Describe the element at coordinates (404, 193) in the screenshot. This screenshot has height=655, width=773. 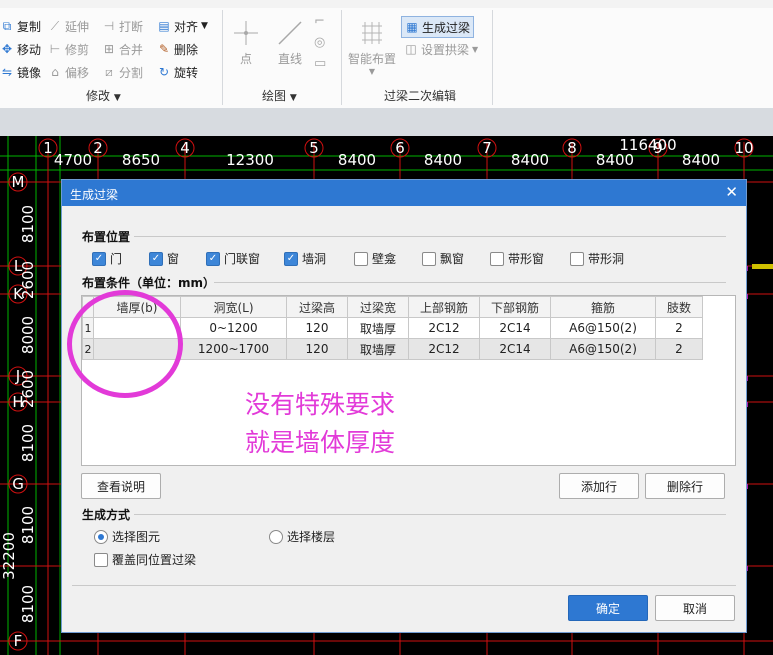
I see `dialog-titlebar: 生成过梁 ✕` at that location.